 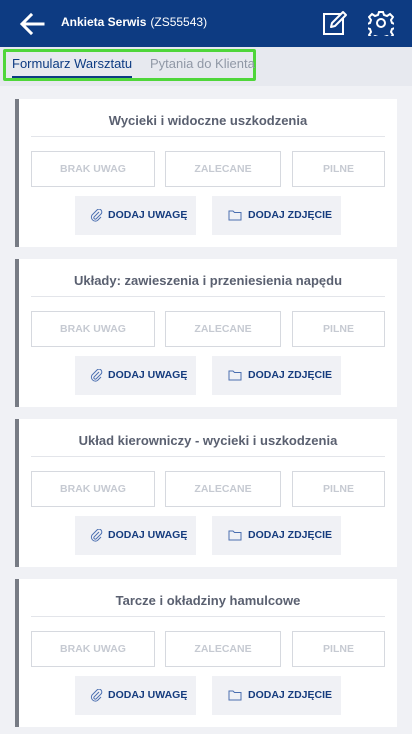 What do you see at coordinates (208, 600) in the screenshot?
I see `section-title: Tarcze i okładziny hamulcowe` at bounding box center [208, 600].